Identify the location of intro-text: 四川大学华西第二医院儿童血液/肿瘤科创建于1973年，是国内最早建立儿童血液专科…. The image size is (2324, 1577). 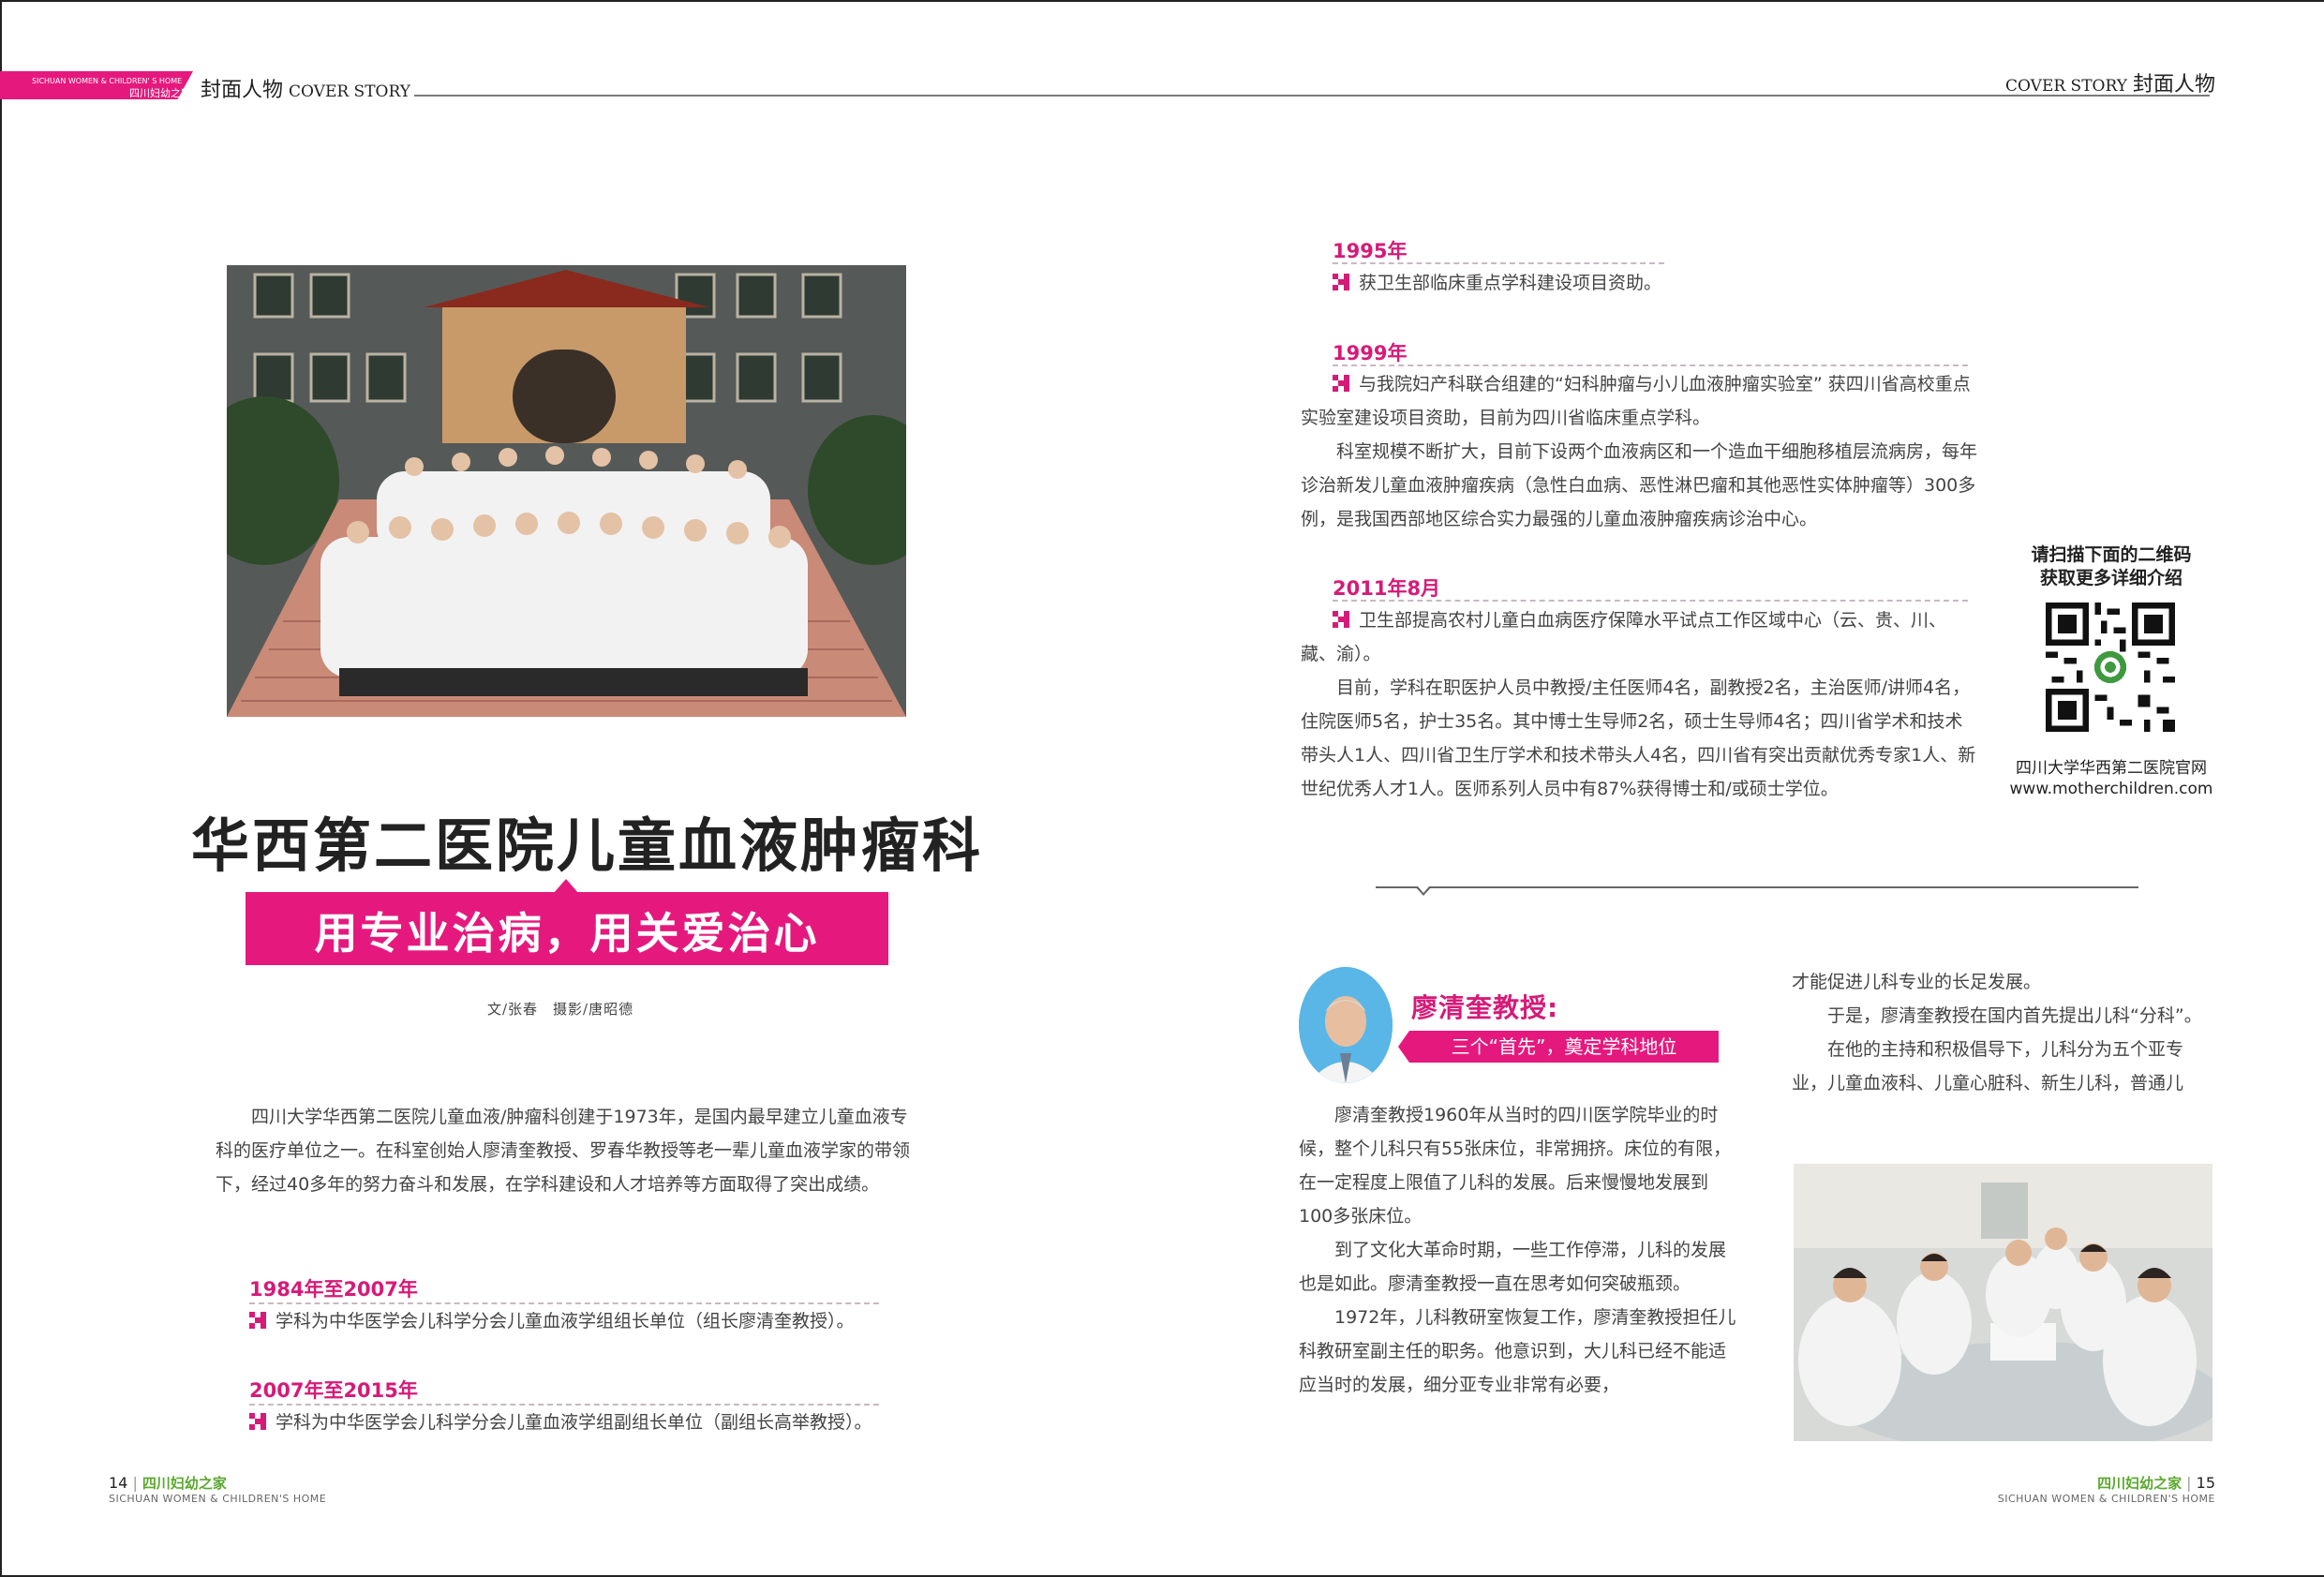
(563, 1151).